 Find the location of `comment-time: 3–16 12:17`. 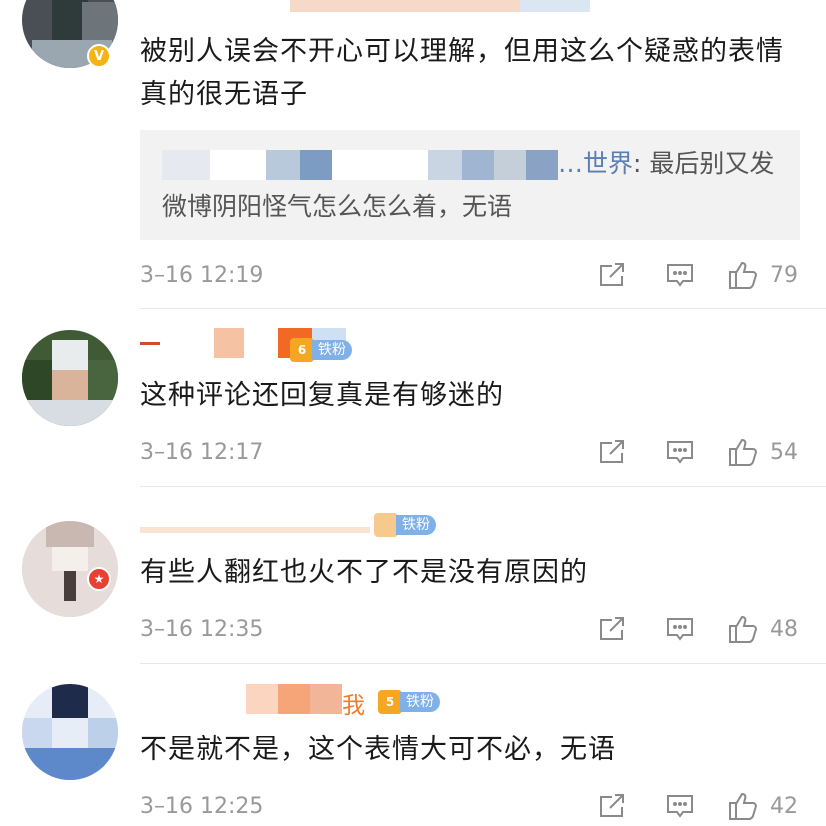

comment-time: 3–16 12:17 is located at coordinates (202, 452).